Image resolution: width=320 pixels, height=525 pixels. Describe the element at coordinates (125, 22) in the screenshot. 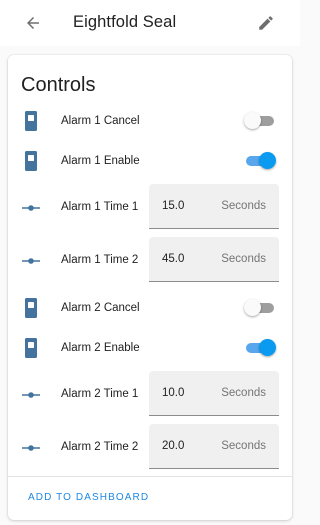

I see `page-title: Eightfold Seal` at that location.